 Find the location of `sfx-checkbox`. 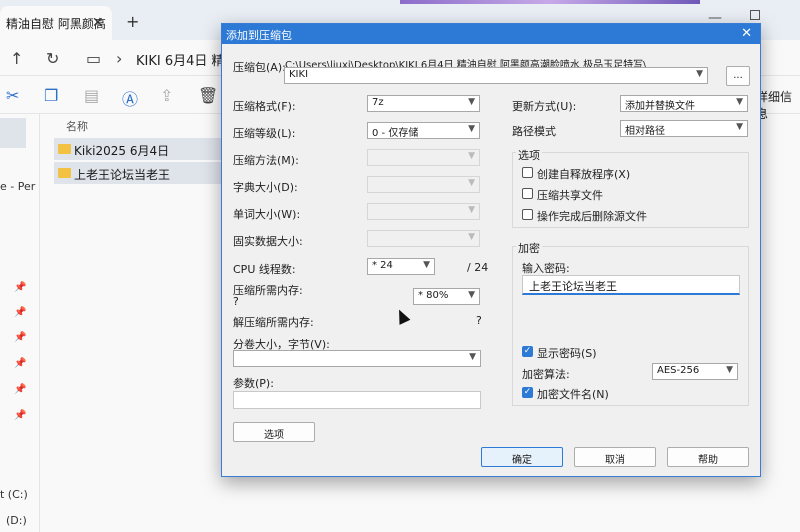

sfx-checkbox is located at coordinates (527, 172).